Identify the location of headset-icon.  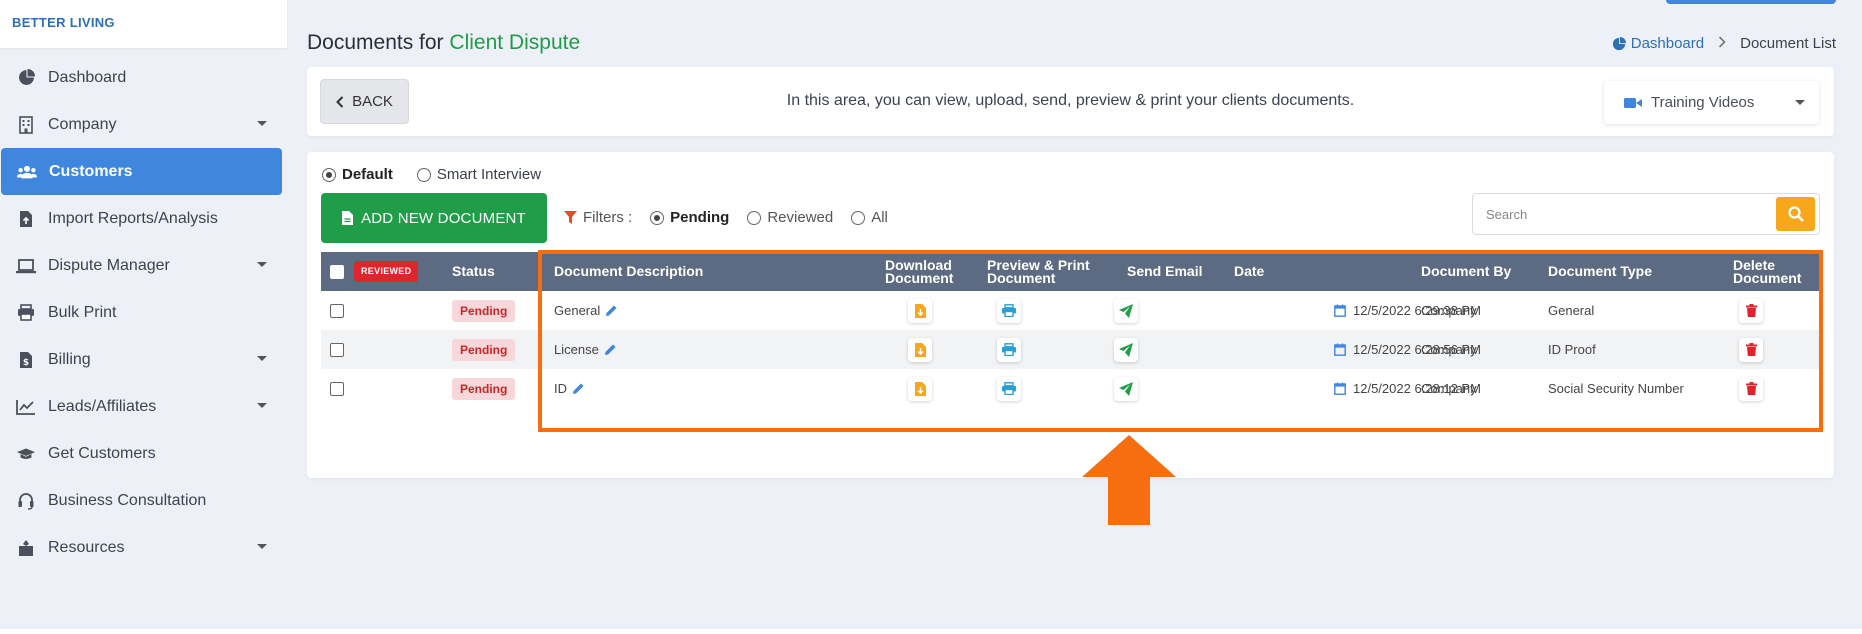
(26, 501).